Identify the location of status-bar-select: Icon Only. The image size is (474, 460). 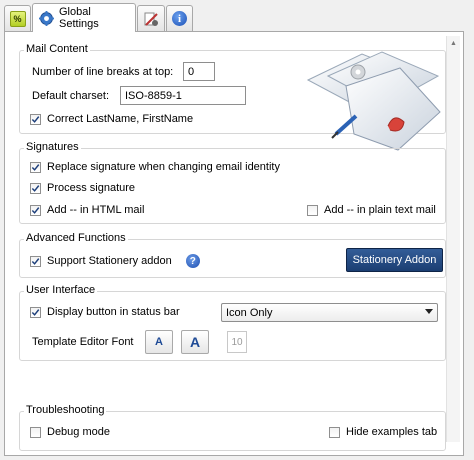
(329, 312).